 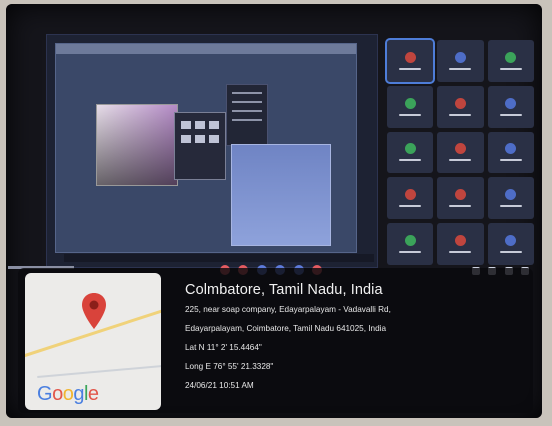 What do you see at coordinates (94, 311) in the screenshot?
I see `map-pin-icon` at bounding box center [94, 311].